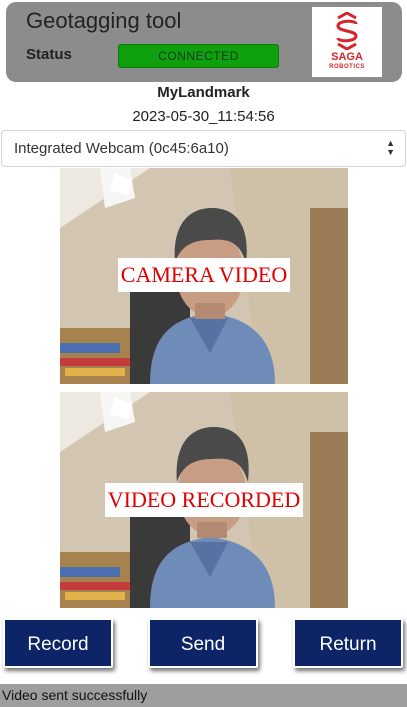 Image resolution: width=407 pixels, height=707 pixels. What do you see at coordinates (198, 56) in the screenshot?
I see `status-badge: CONNECTED` at bounding box center [198, 56].